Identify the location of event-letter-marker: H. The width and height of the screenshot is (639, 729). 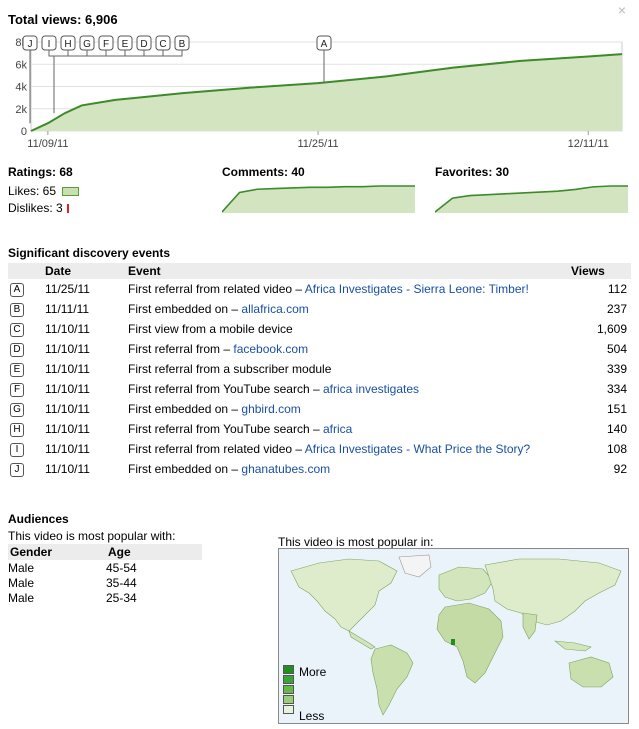
(17, 430).